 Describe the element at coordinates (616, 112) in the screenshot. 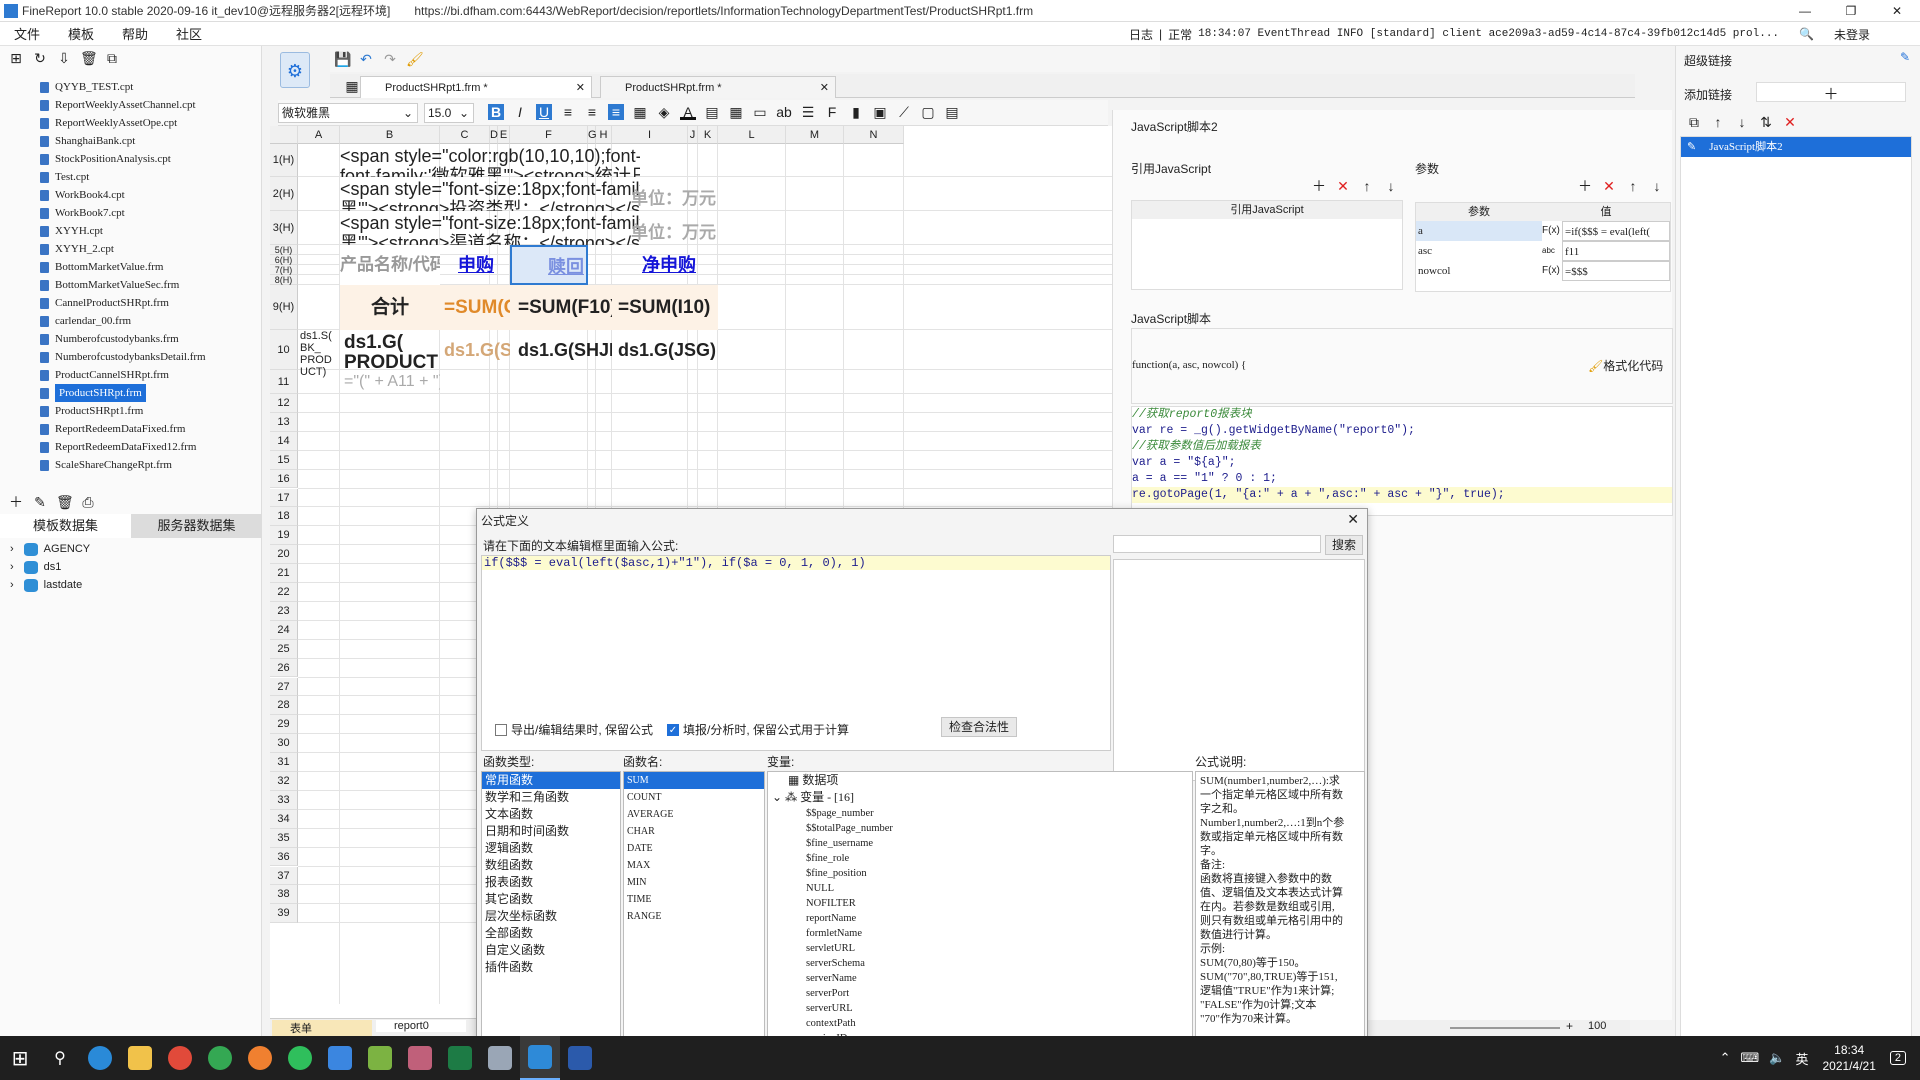

I see `align-right-icon: ≡` at that location.